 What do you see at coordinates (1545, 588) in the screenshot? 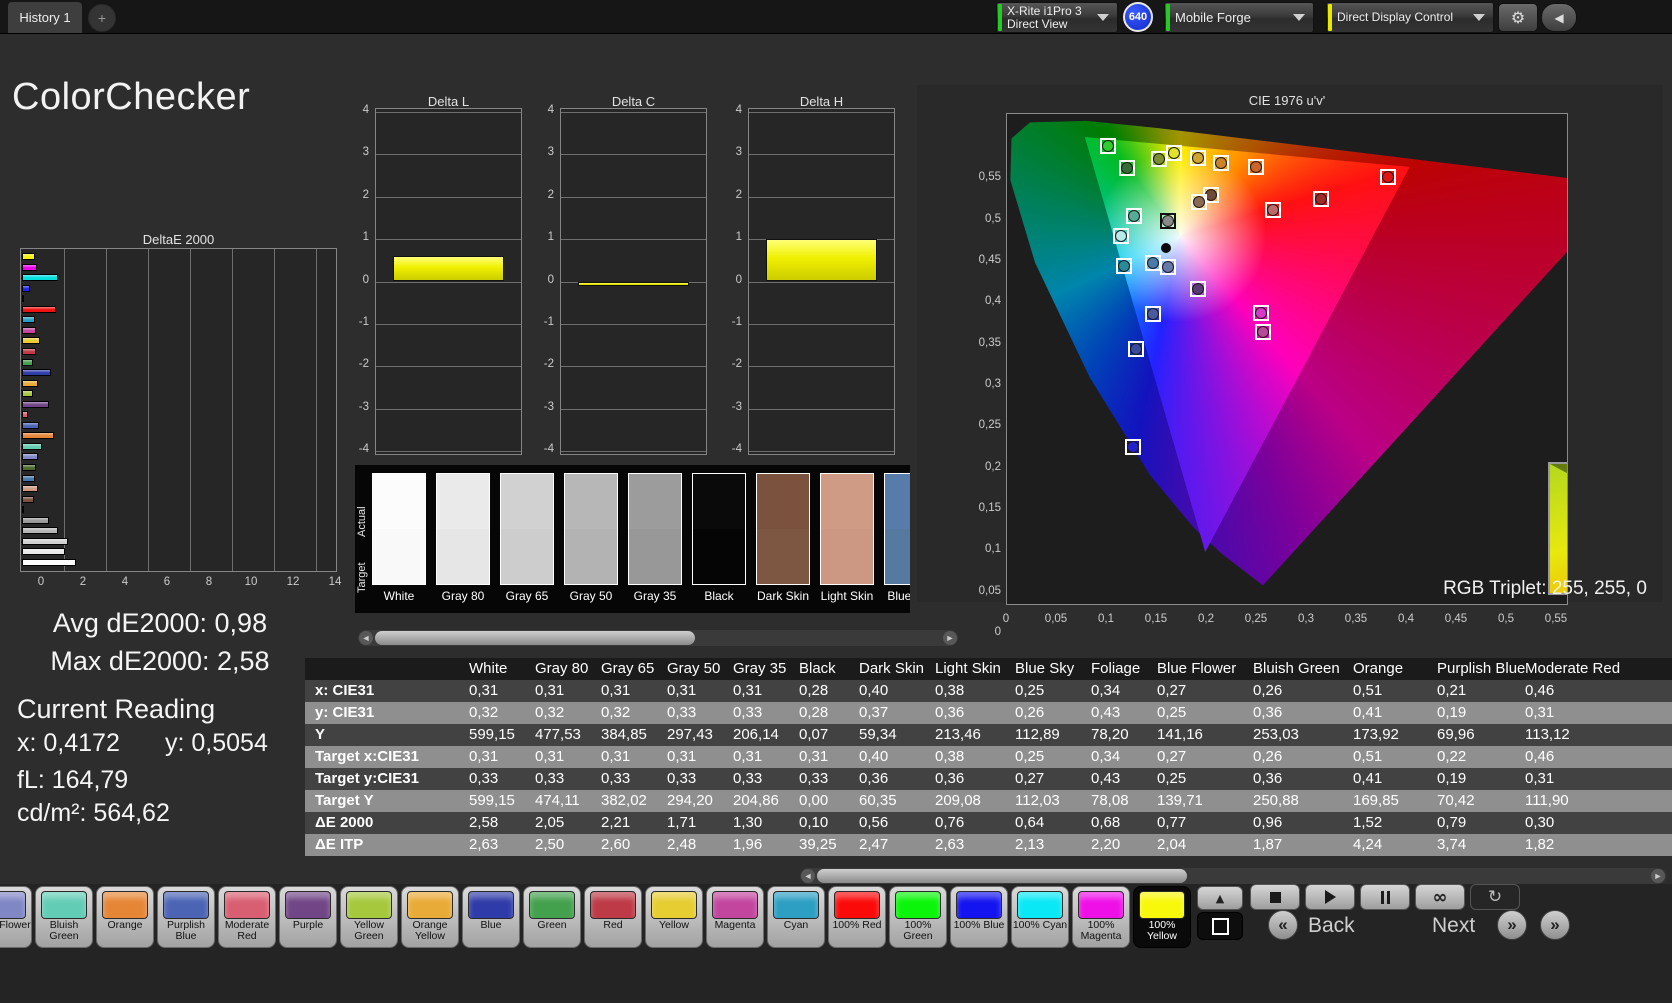
I see `rgb-triplet-label: RGB Triplet: 255, 255, 0` at bounding box center [1545, 588].